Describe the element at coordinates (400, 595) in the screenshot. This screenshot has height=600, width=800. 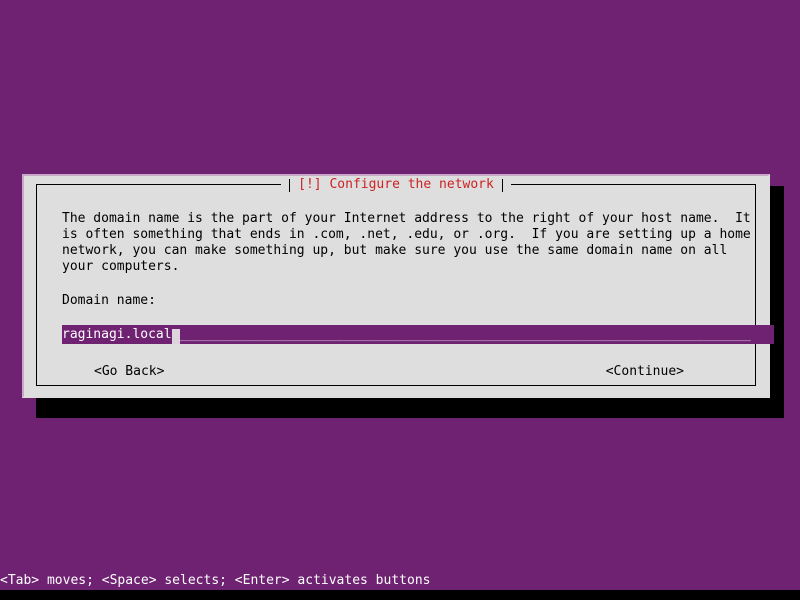
I see `bottom-filler-bar` at that location.